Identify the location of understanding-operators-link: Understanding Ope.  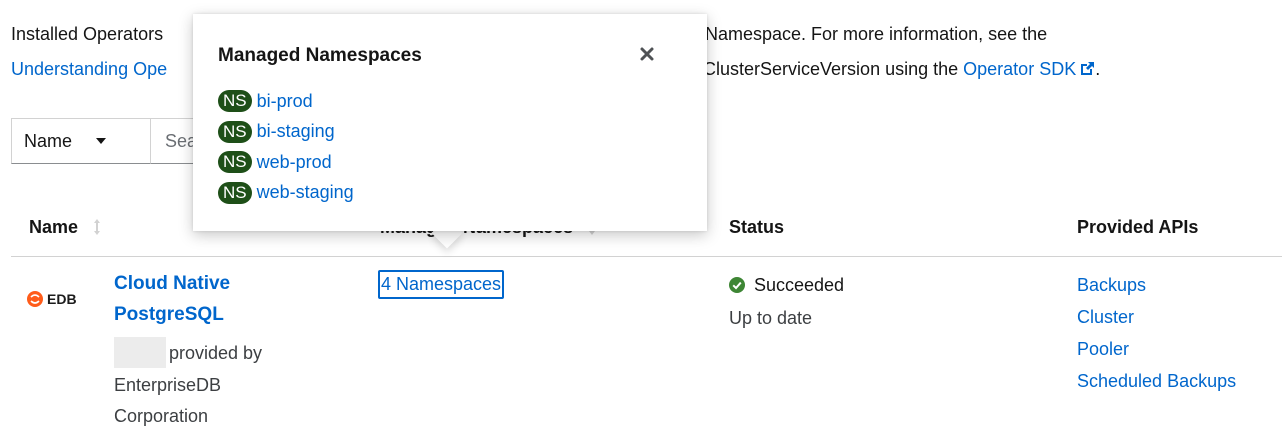
(89, 69).